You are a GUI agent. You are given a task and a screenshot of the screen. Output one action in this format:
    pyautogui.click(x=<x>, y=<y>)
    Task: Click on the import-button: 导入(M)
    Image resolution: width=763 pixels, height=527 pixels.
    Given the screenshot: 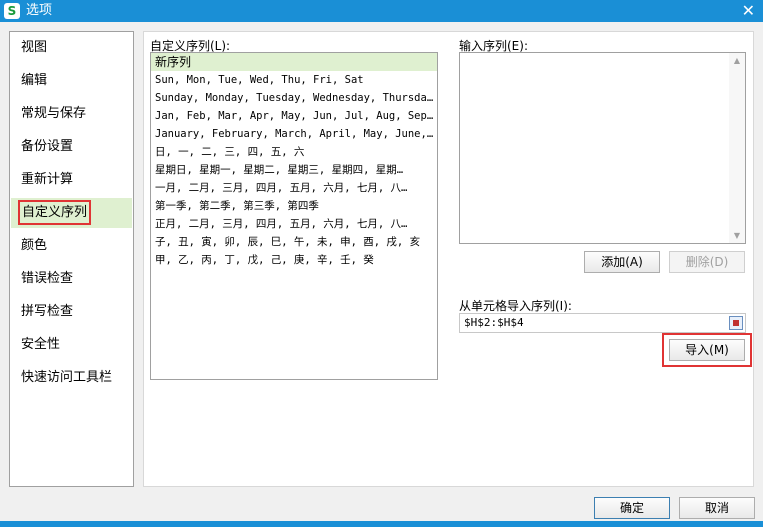 What is the action you would take?
    pyautogui.click(x=707, y=350)
    